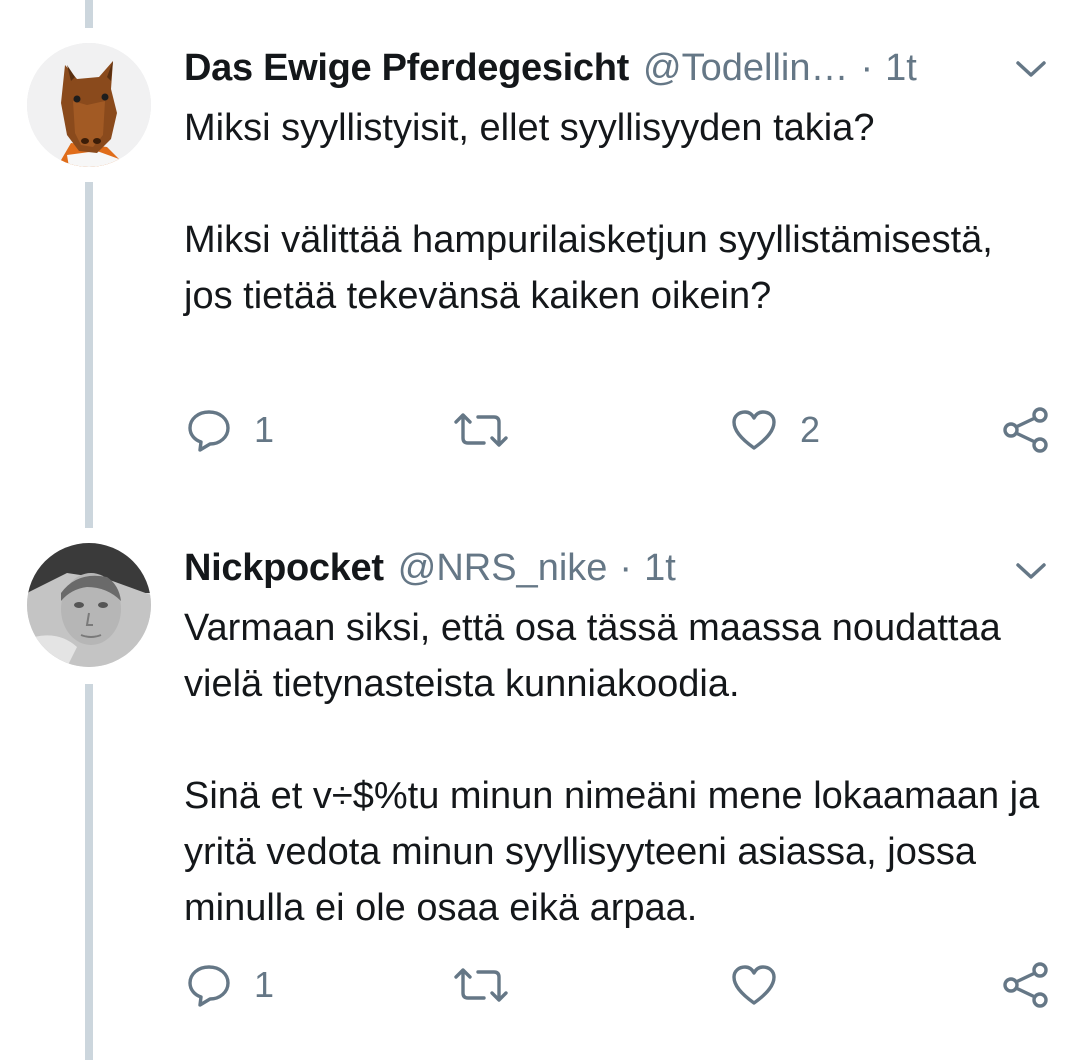 The height and width of the screenshot is (1060, 1080). What do you see at coordinates (503, 568) in the screenshot?
I see `user-handle: @NRS_nike` at bounding box center [503, 568].